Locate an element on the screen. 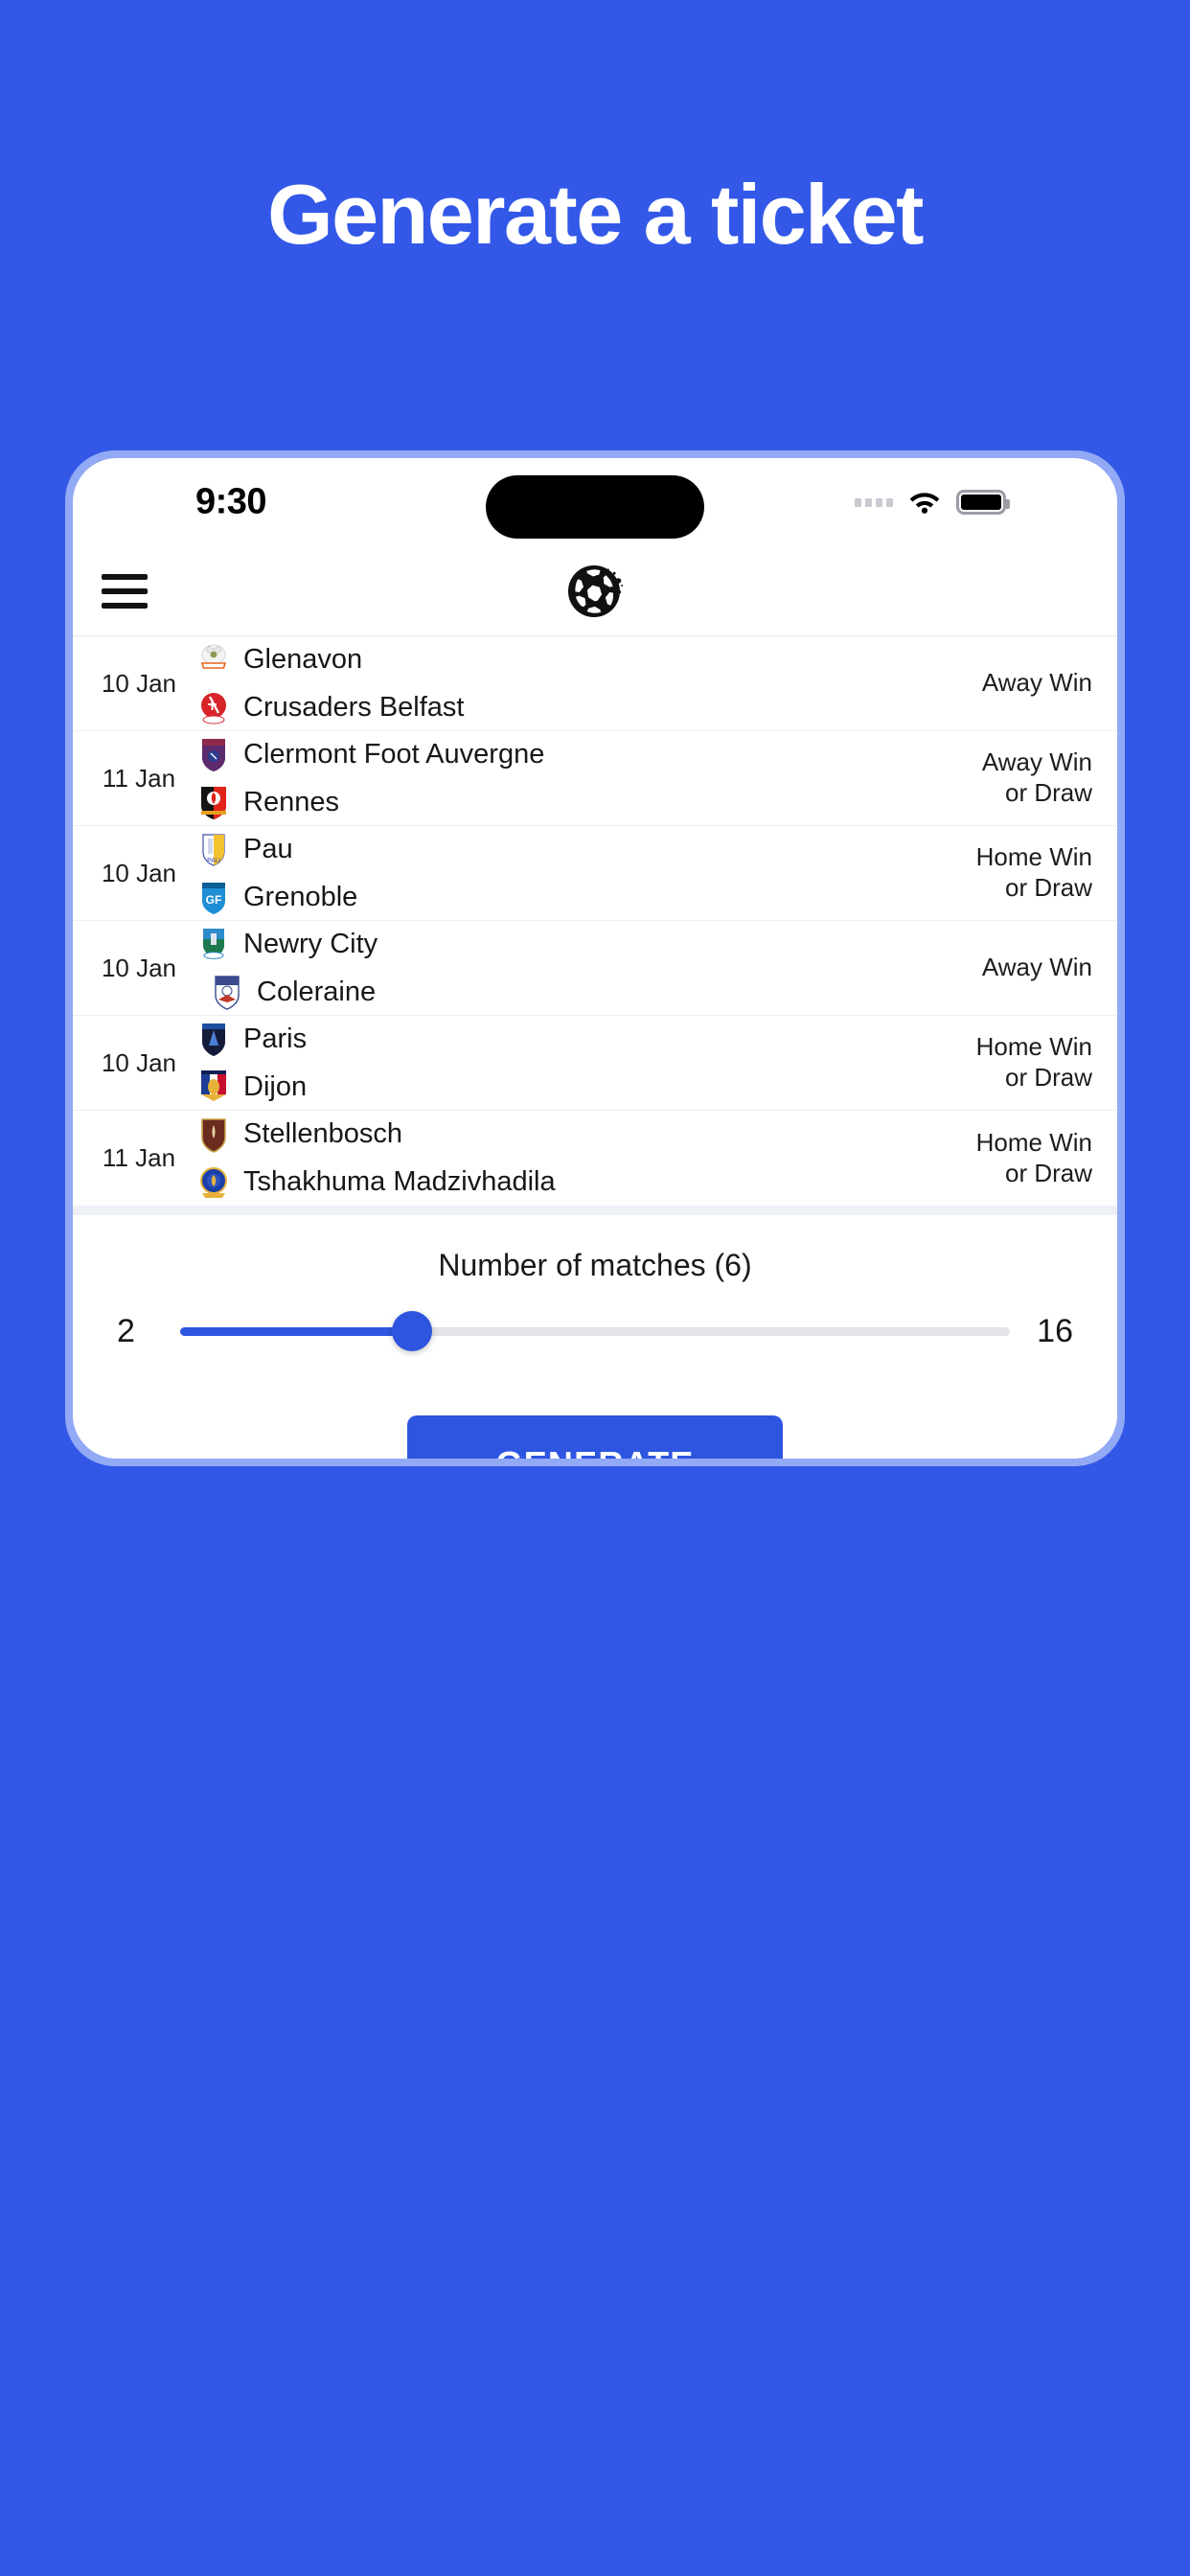 Image resolution: width=1190 pixels, height=2576 pixels. away-team-name: Dijon is located at coordinates (276, 1086).